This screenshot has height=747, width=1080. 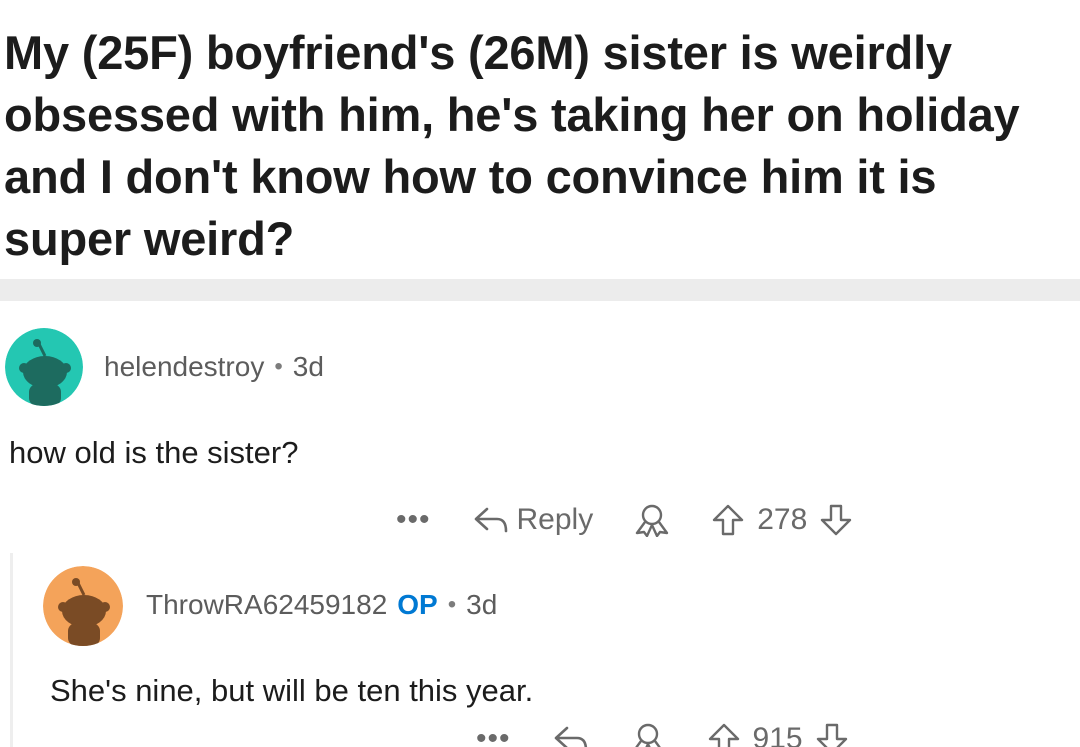 I want to click on comment-meta: ThrowRA62459182 OP • 3d, so click(x=321, y=605).